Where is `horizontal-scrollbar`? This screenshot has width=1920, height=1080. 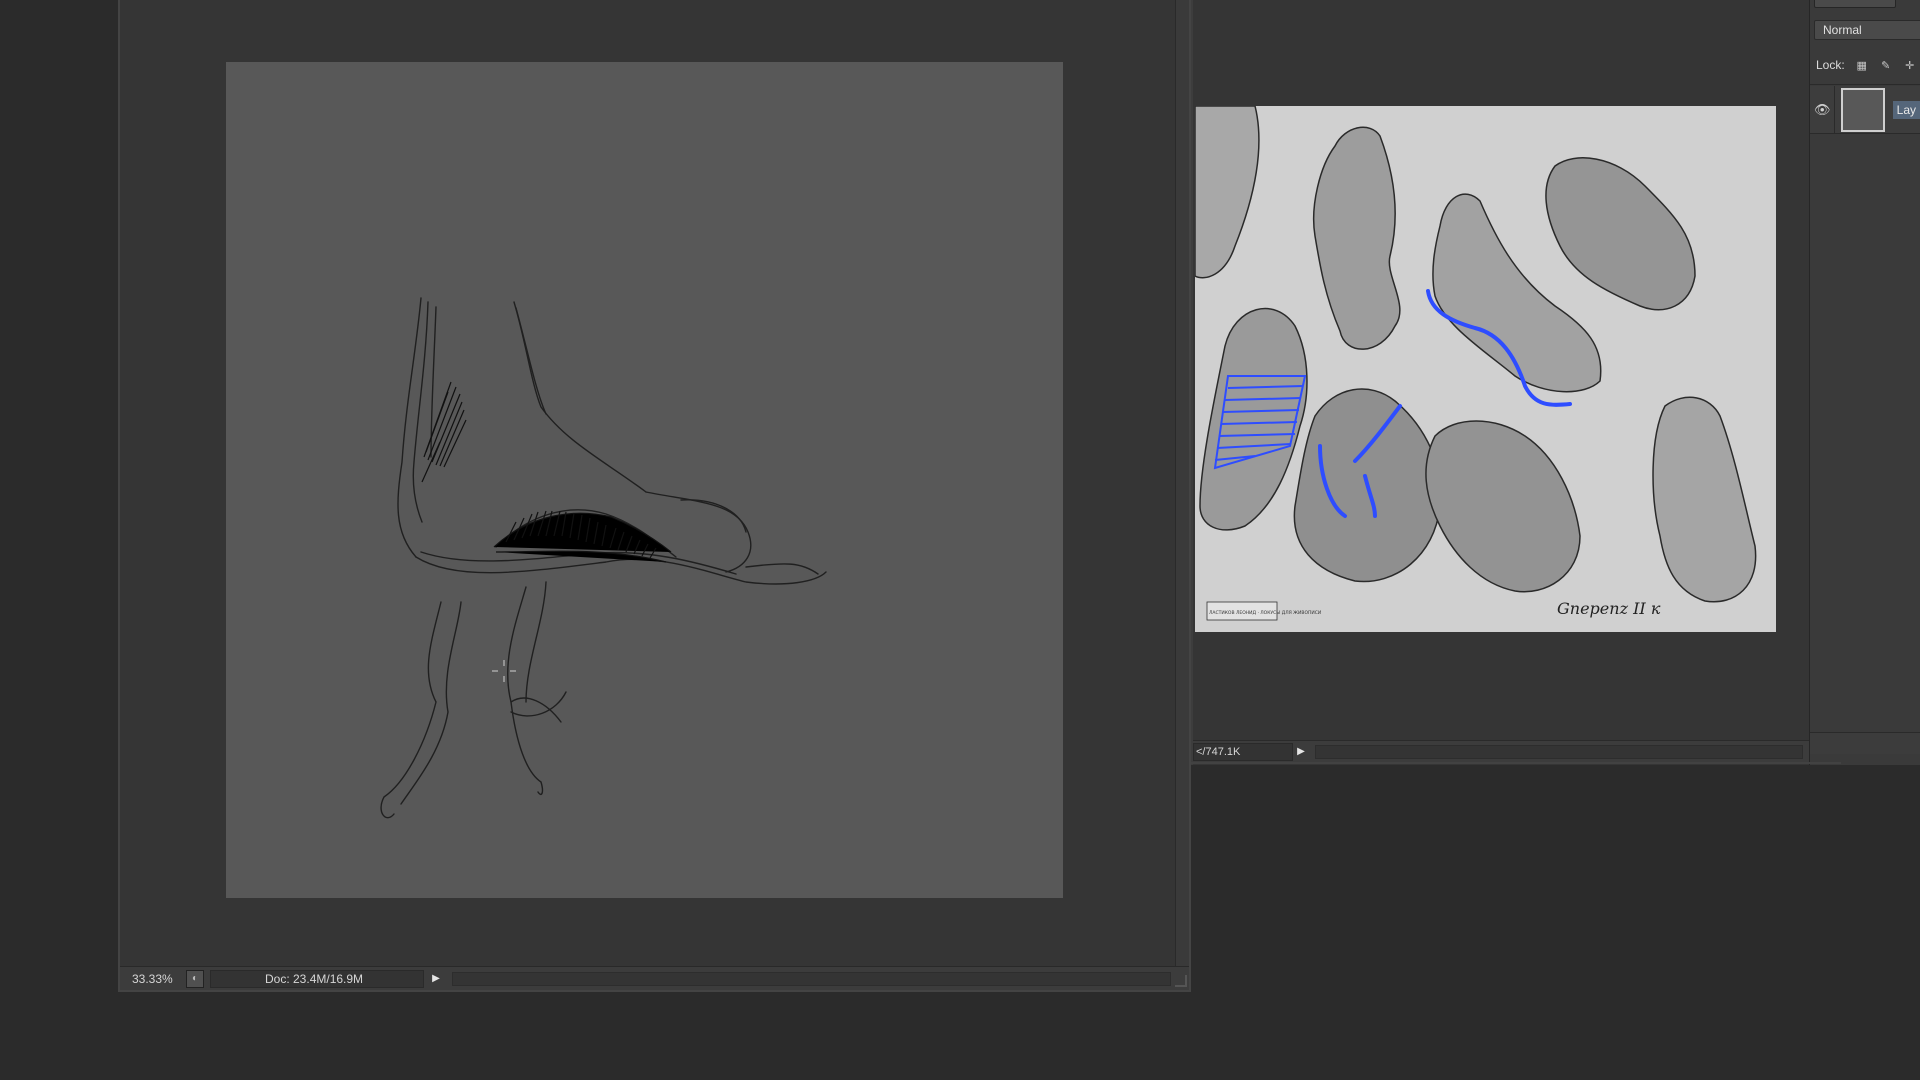
horizontal-scrollbar is located at coordinates (811, 978).